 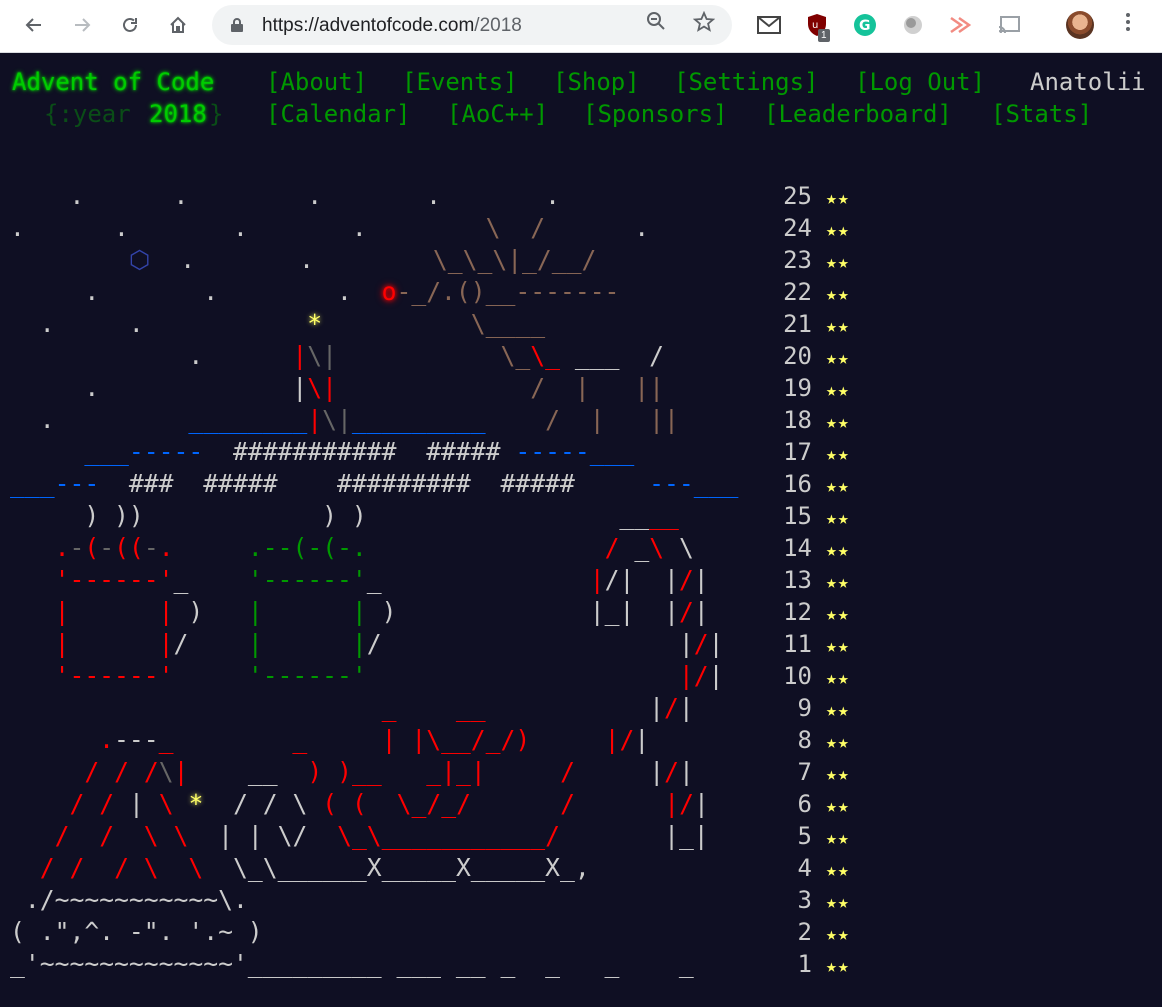 I want to click on calendar-day-17: 17 ★★, so click(x=815, y=452).